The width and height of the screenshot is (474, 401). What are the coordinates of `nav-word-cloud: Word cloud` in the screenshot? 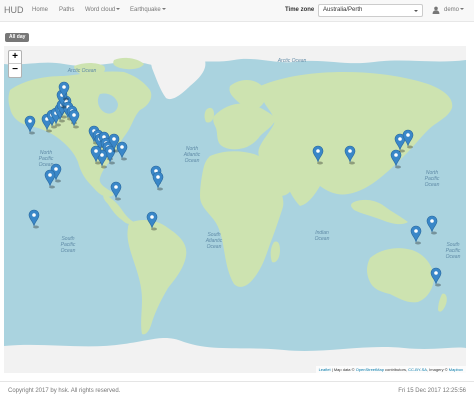 It's located at (103, 10).